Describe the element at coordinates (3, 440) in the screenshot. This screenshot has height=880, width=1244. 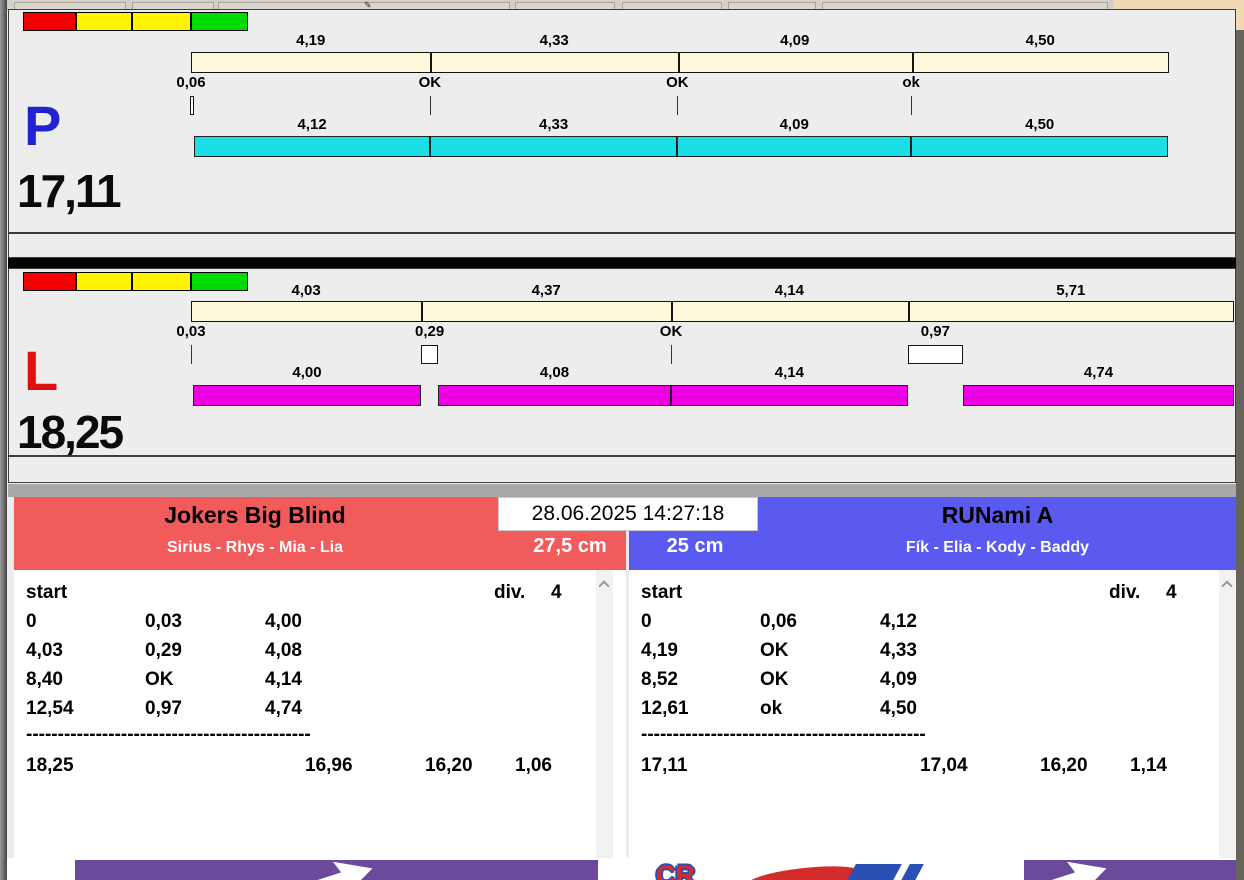
I see `window-edge-left` at that location.